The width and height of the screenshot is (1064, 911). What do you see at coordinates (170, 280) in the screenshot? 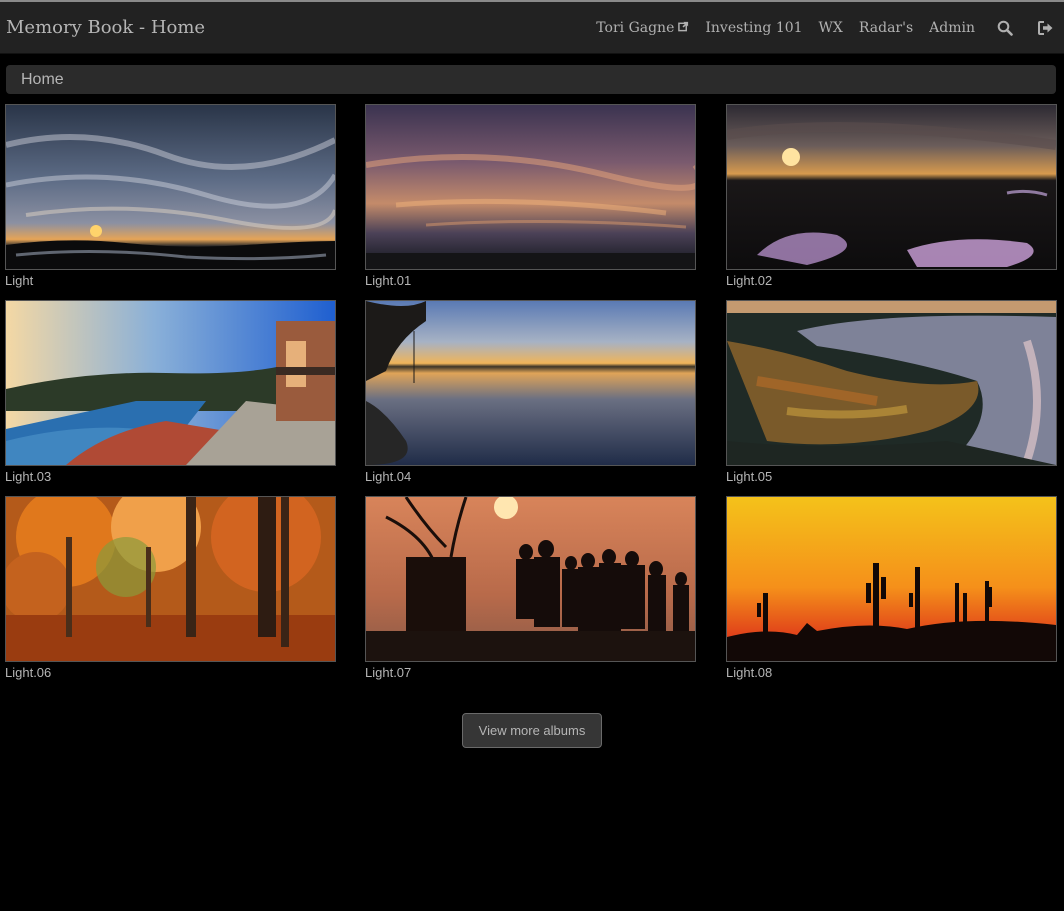
I see `album-caption: Light` at bounding box center [170, 280].